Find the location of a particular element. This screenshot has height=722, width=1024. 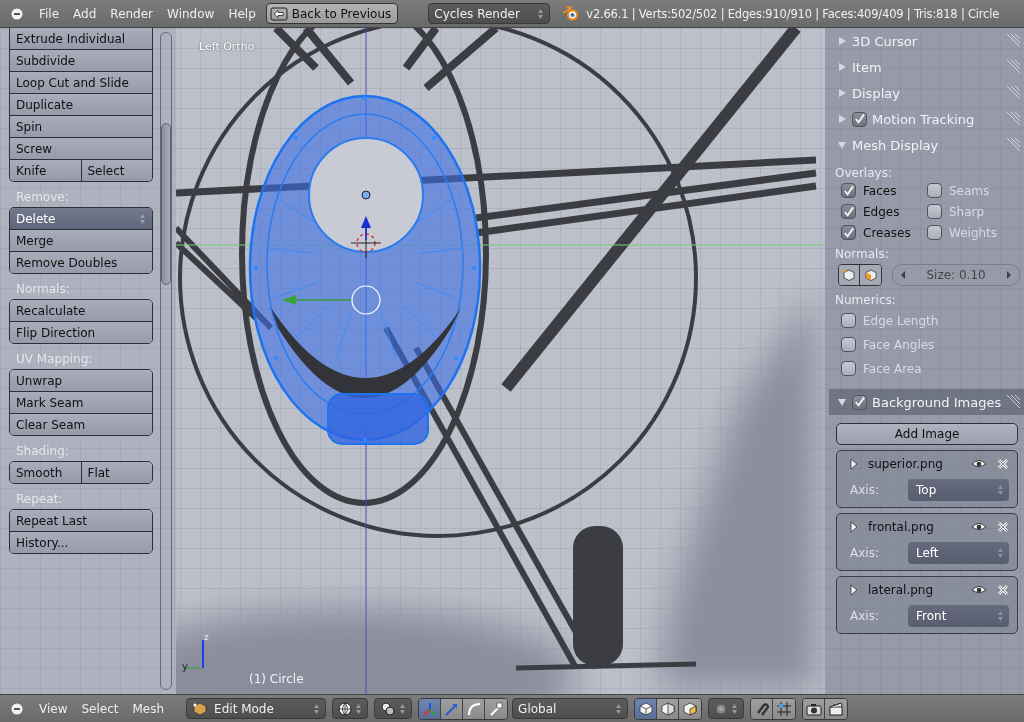

scale-button is located at coordinates (496, 708).